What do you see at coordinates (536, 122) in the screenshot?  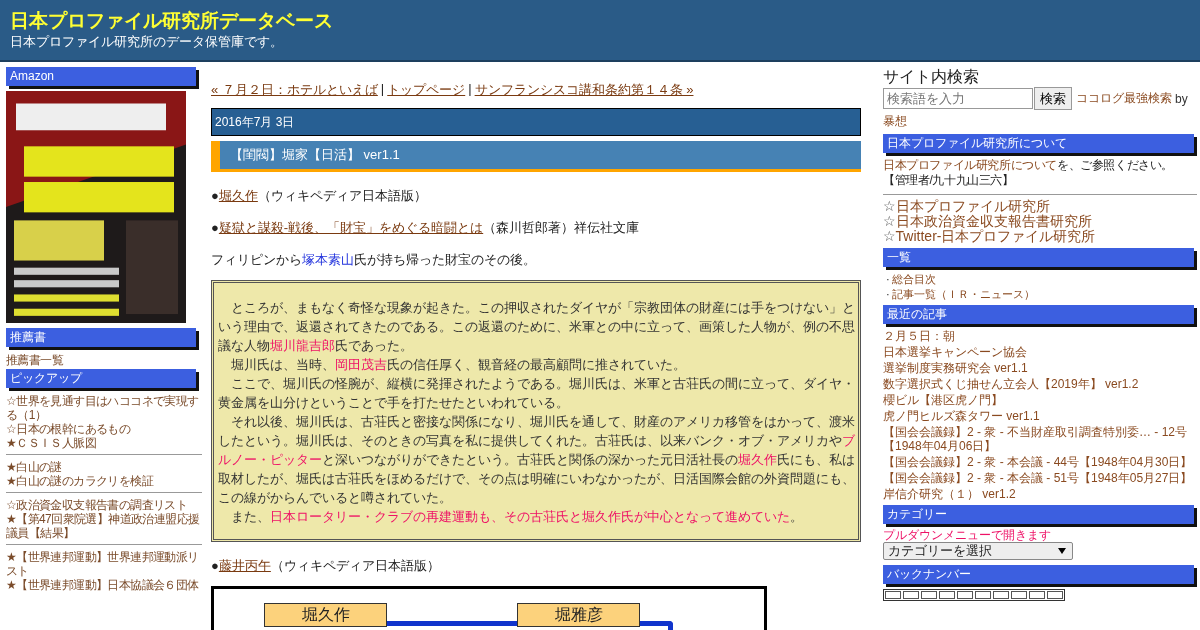 I see `date-header: 2016年7月 3日` at bounding box center [536, 122].